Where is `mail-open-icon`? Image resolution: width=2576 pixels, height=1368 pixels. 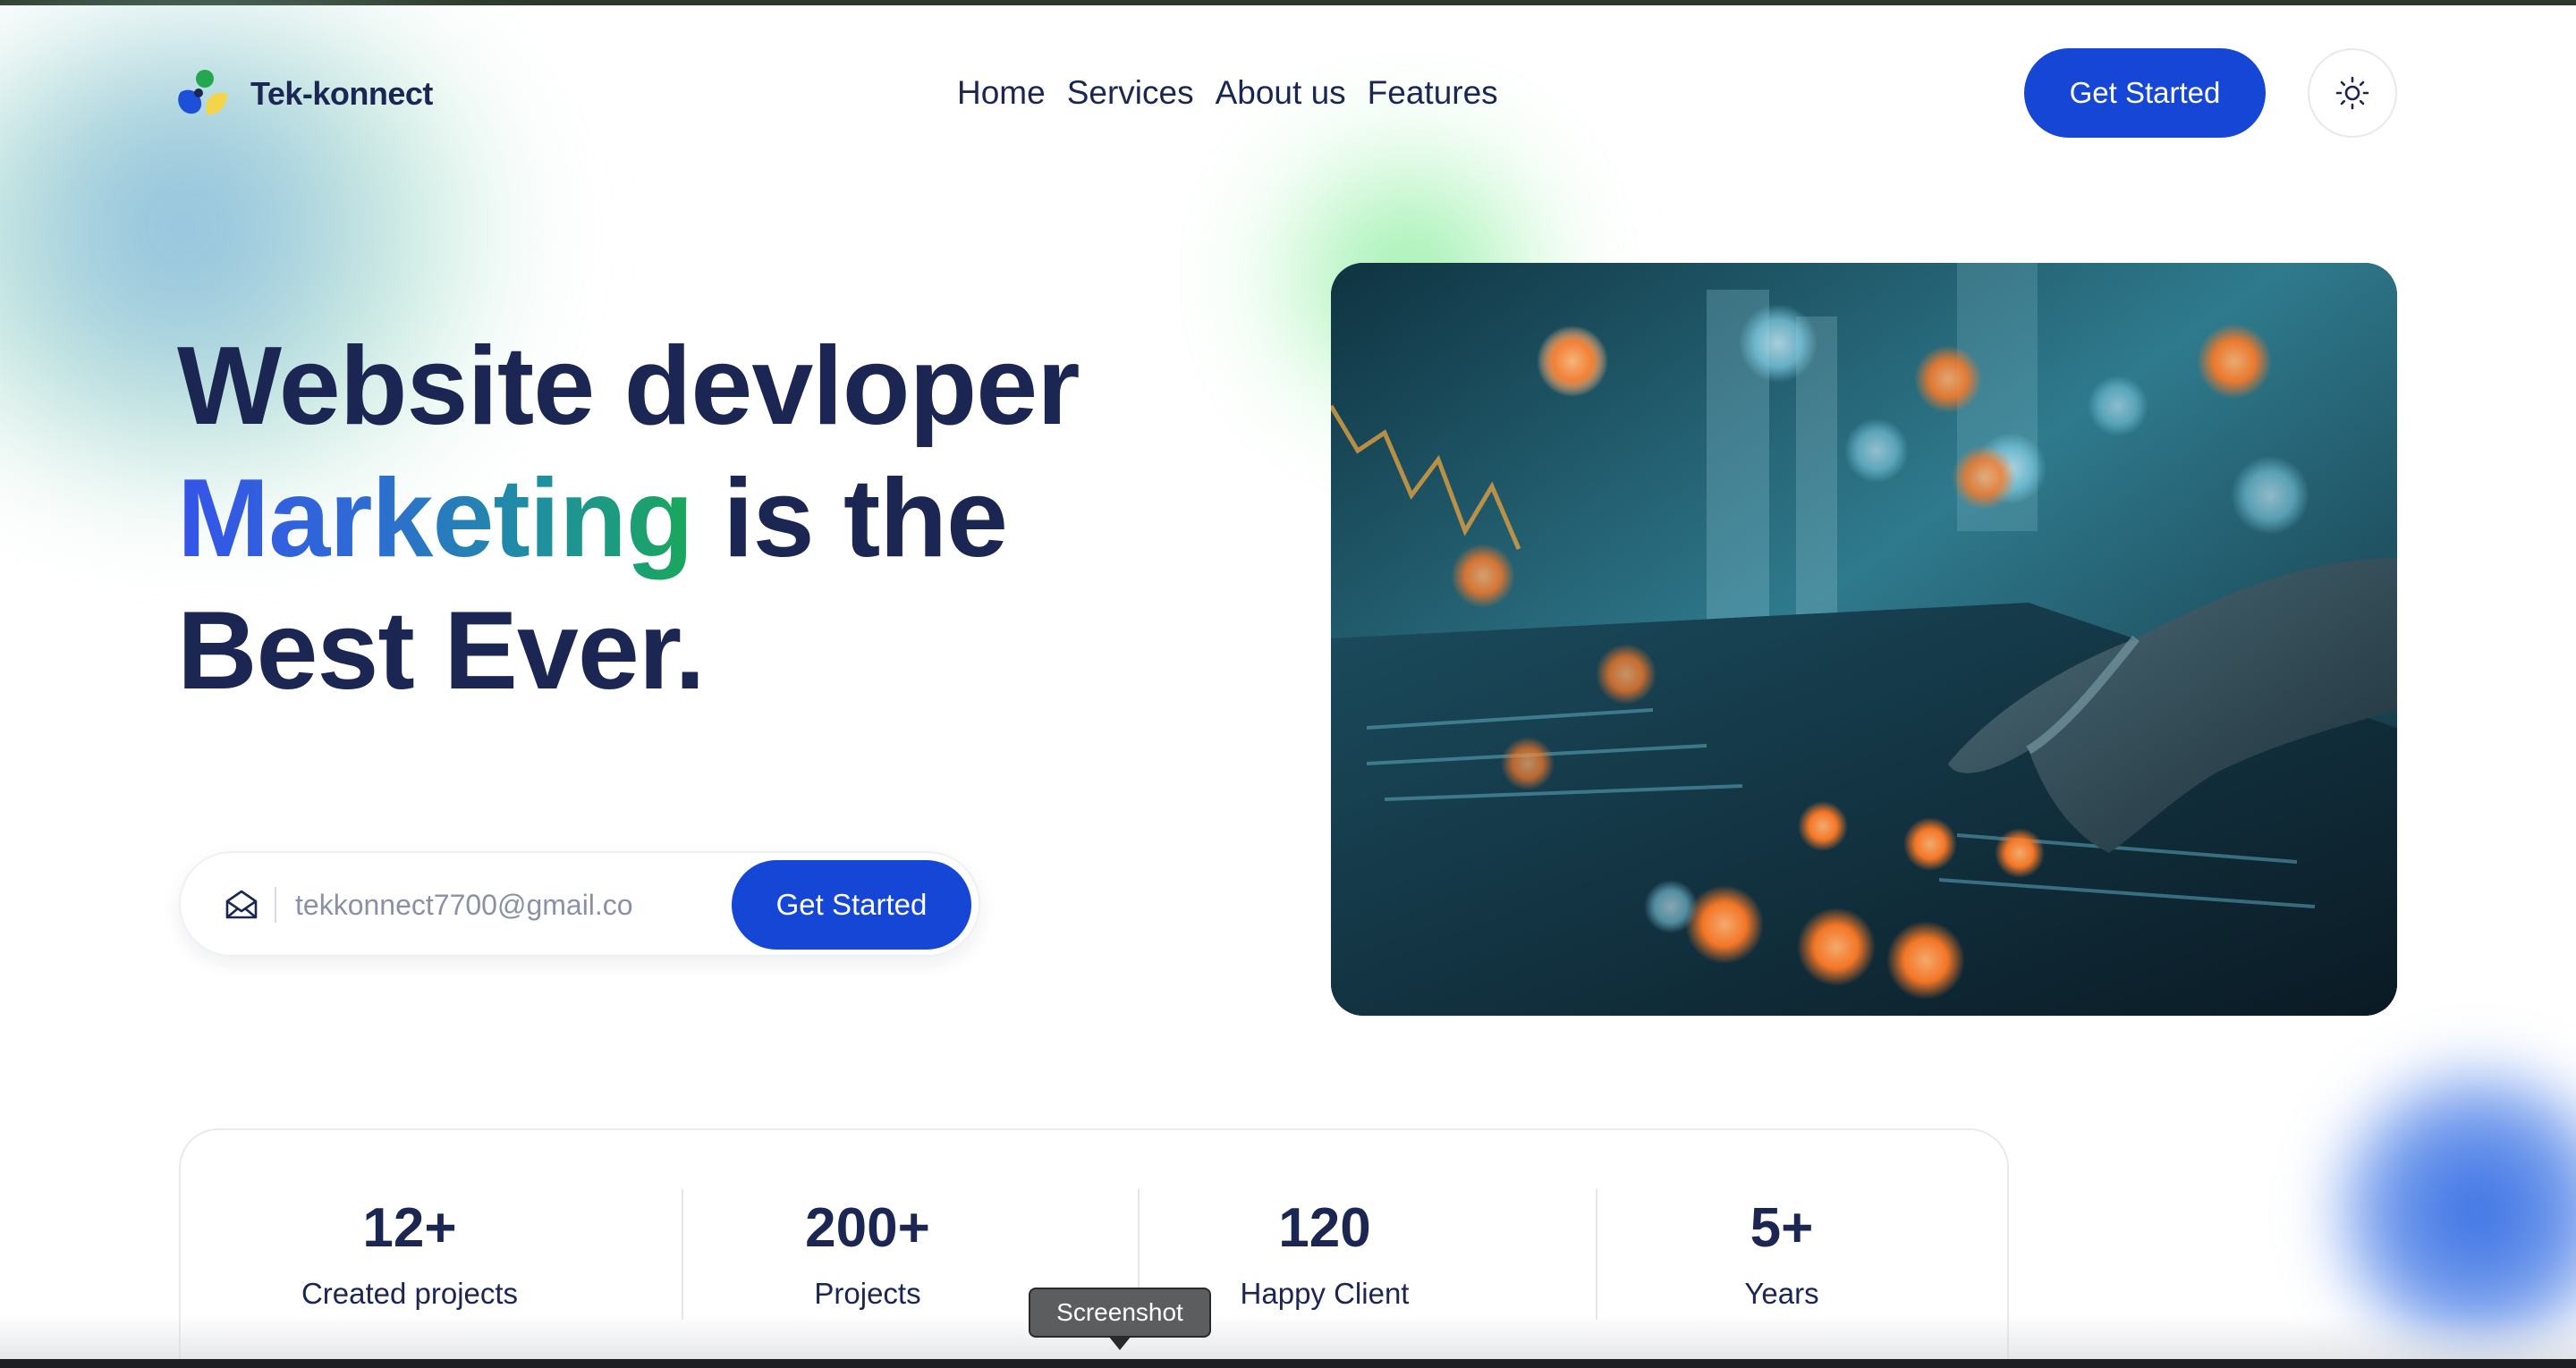
mail-open-icon is located at coordinates (241, 905).